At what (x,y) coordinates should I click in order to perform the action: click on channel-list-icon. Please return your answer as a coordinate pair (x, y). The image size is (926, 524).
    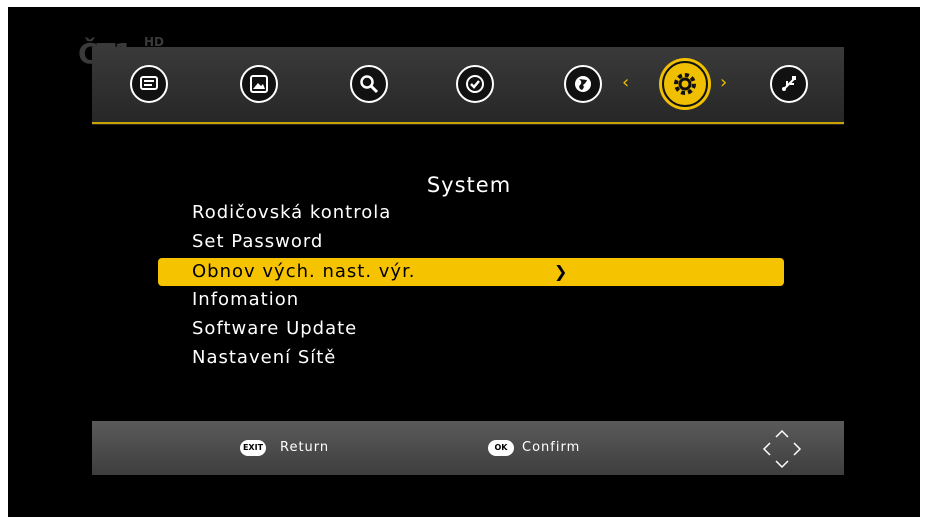
    Looking at the image, I should click on (151, 86).